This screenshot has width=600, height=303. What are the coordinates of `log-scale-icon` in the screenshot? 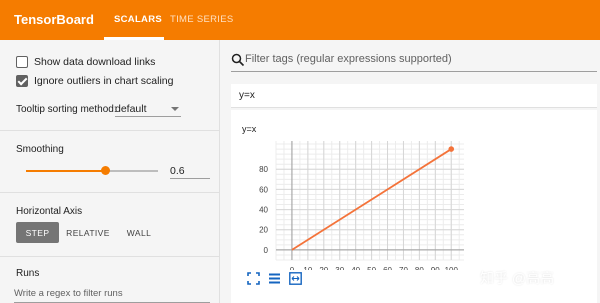 It's located at (274, 278).